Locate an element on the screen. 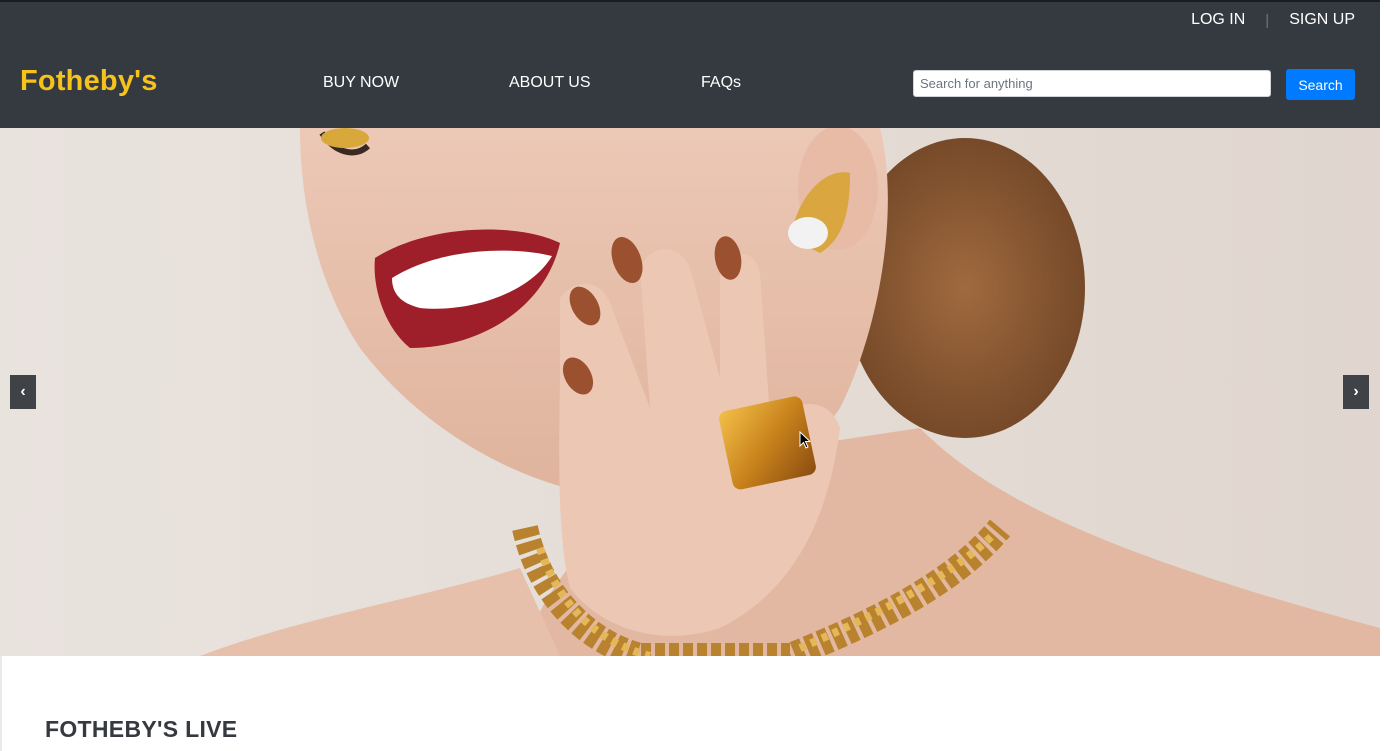 This screenshot has height=751, width=1384. section-title: FOTHEBY'S LIVE is located at coordinates (141, 729).